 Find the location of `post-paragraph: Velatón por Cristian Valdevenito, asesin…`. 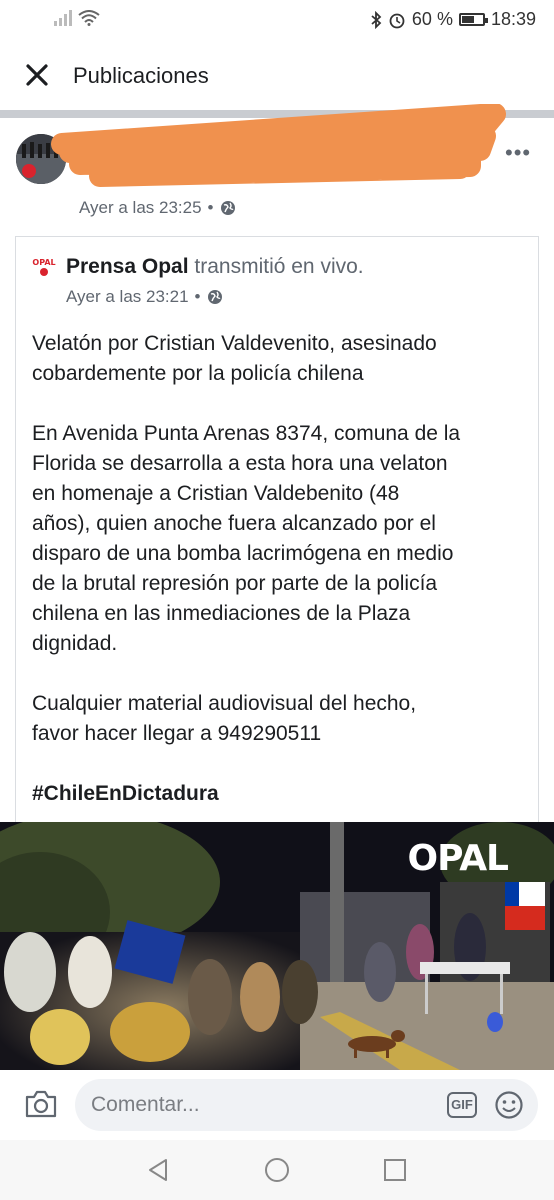

post-paragraph: Velatón por Cristian Valdevenito, asesin… is located at coordinates (234, 358).